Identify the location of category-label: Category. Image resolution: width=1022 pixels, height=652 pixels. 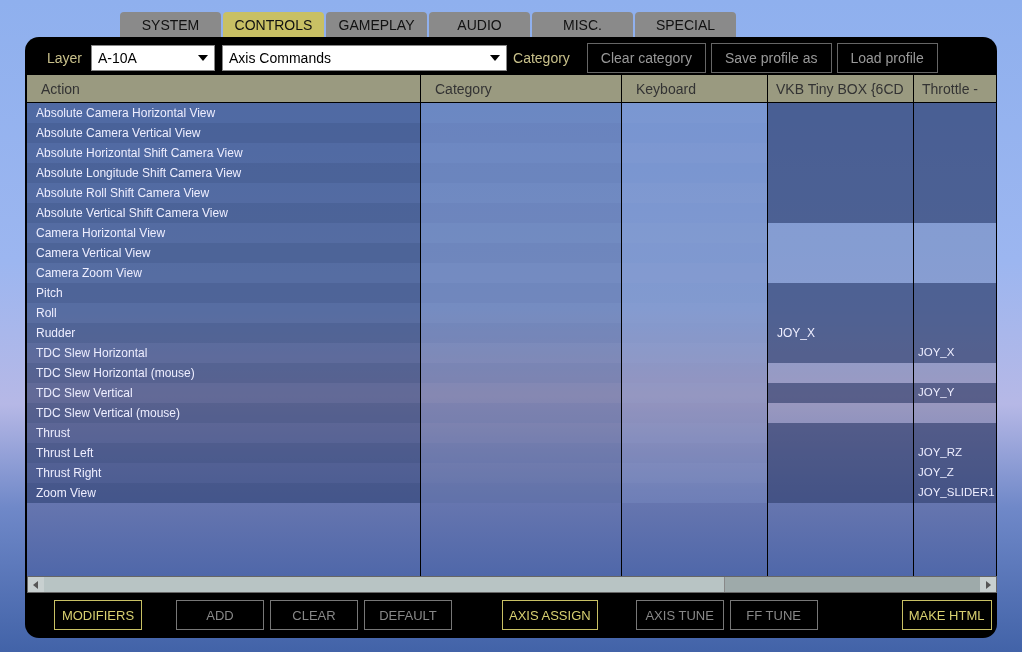
(541, 58).